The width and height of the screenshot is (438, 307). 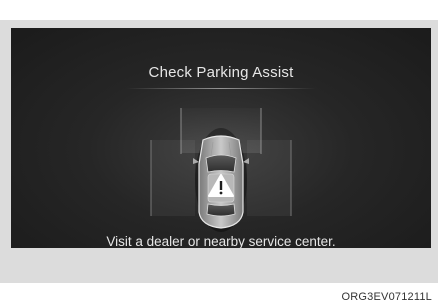 What do you see at coordinates (172, 178) in the screenshot?
I see `sensor-zone-left` at bounding box center [172, 178].